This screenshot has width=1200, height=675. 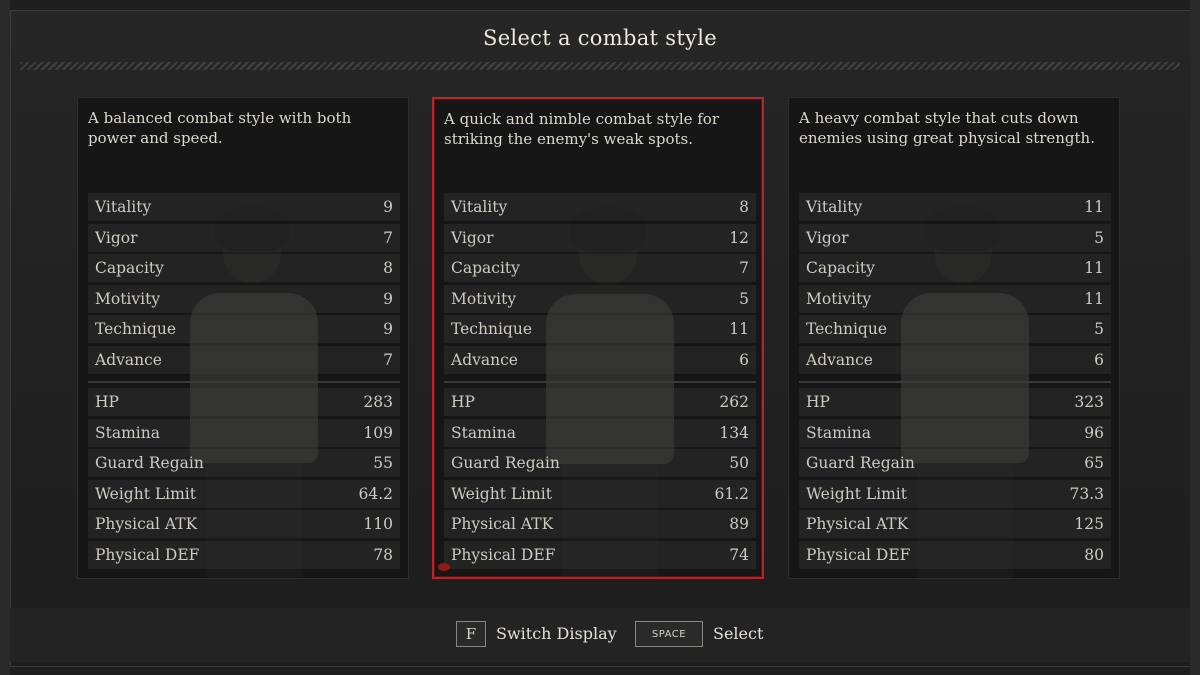 I want to click on stat-row: Physical ATK 110, so click(x=244, y=524).